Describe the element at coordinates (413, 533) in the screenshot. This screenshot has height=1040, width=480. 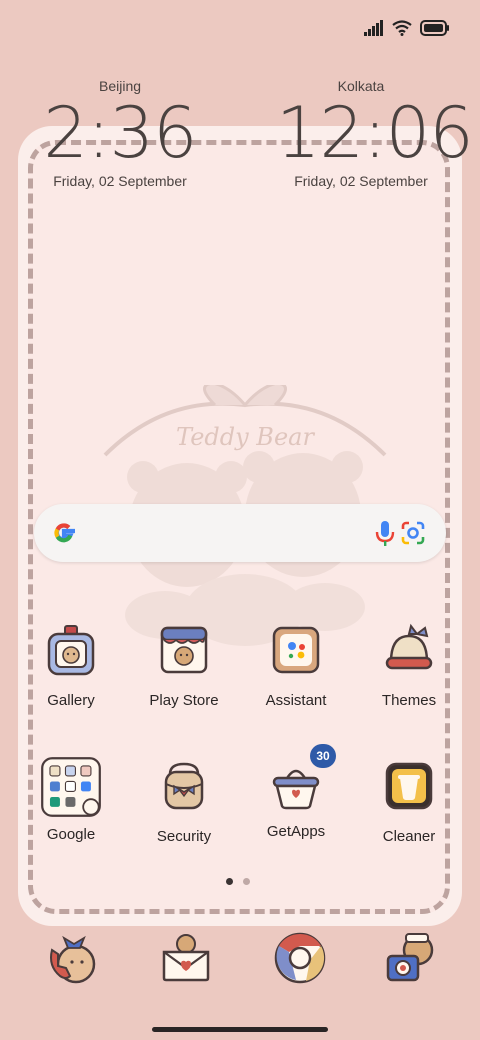
I see `google-lens-icon` at that location.